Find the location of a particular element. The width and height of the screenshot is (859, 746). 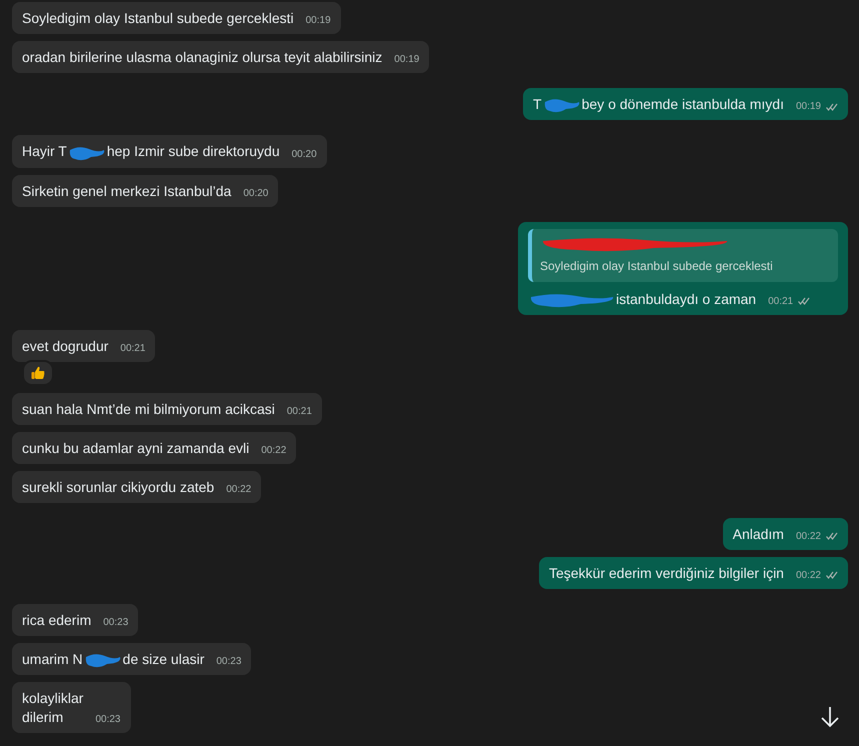

quoted-text: Soyledigim olay Istanbul subede gerceklesti is located at coordinates (657, 266).